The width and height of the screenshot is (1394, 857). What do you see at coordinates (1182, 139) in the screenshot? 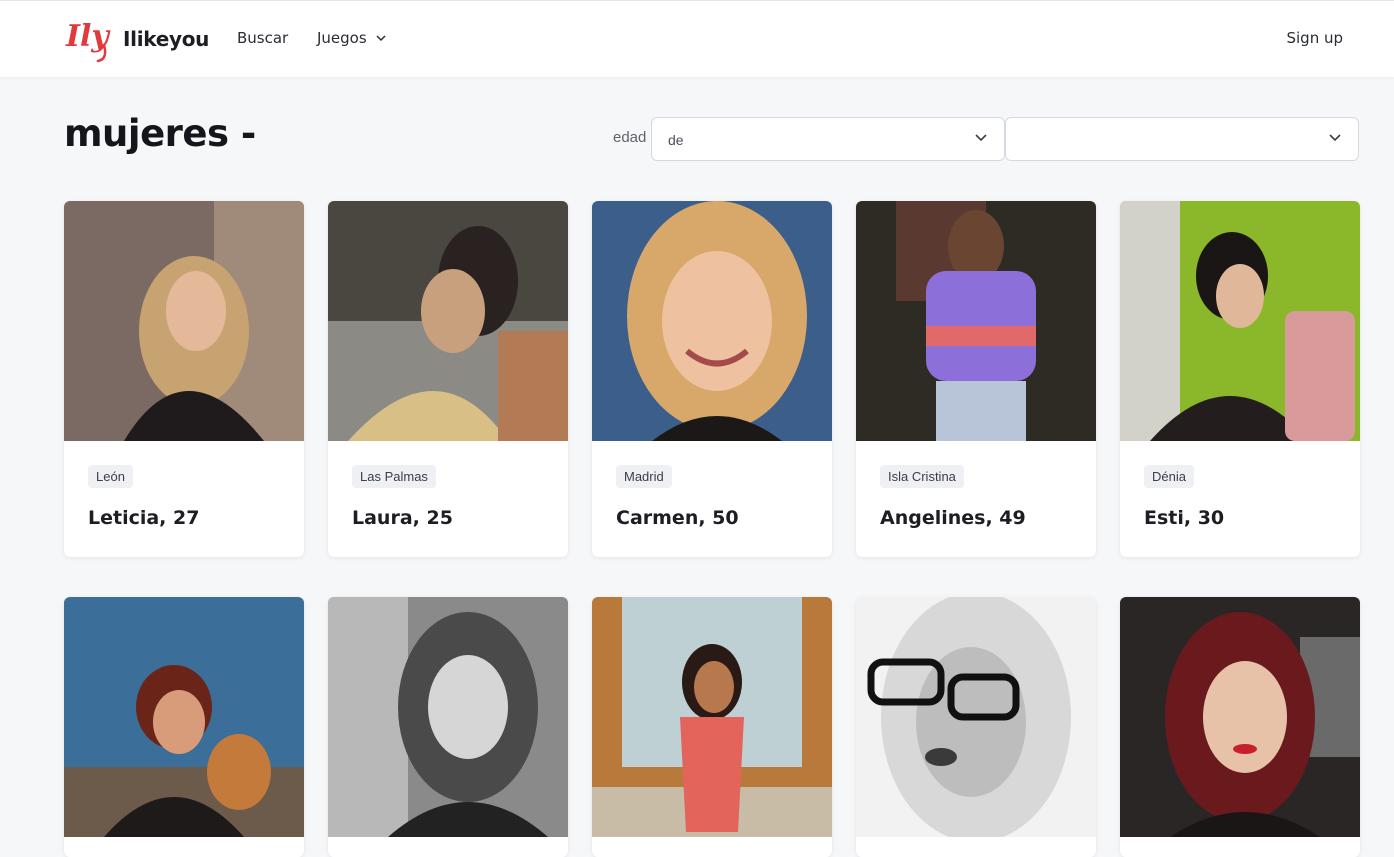
I see `age-to-select` at bounding box center [1182, 139].